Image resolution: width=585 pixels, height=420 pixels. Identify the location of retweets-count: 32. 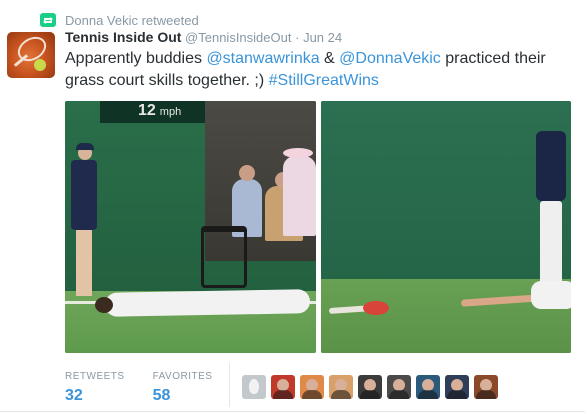
(95, 396).